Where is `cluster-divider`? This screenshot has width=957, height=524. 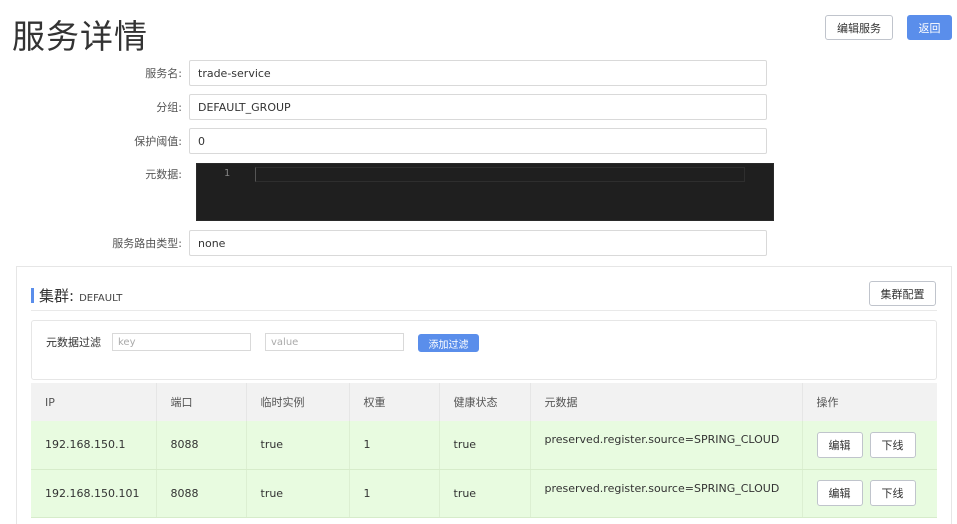
cluster-divider is located at coordinates (484, 310).